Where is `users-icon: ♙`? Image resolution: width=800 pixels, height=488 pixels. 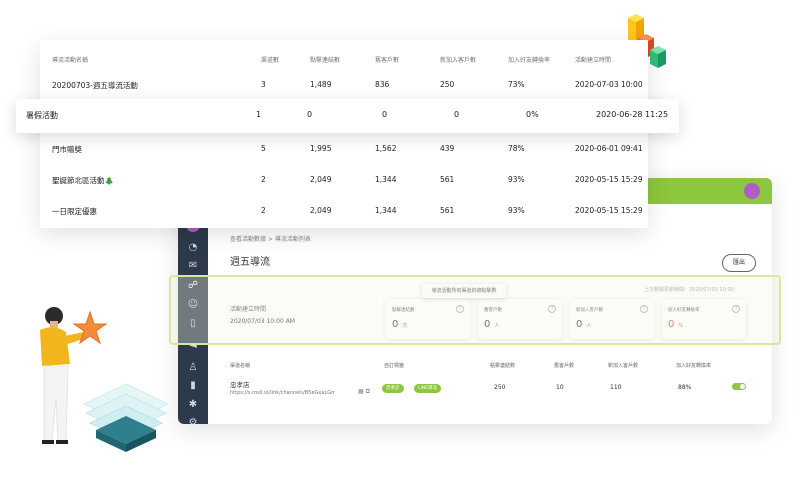
users-icon: ♙ is located at coordinates (193, 368).